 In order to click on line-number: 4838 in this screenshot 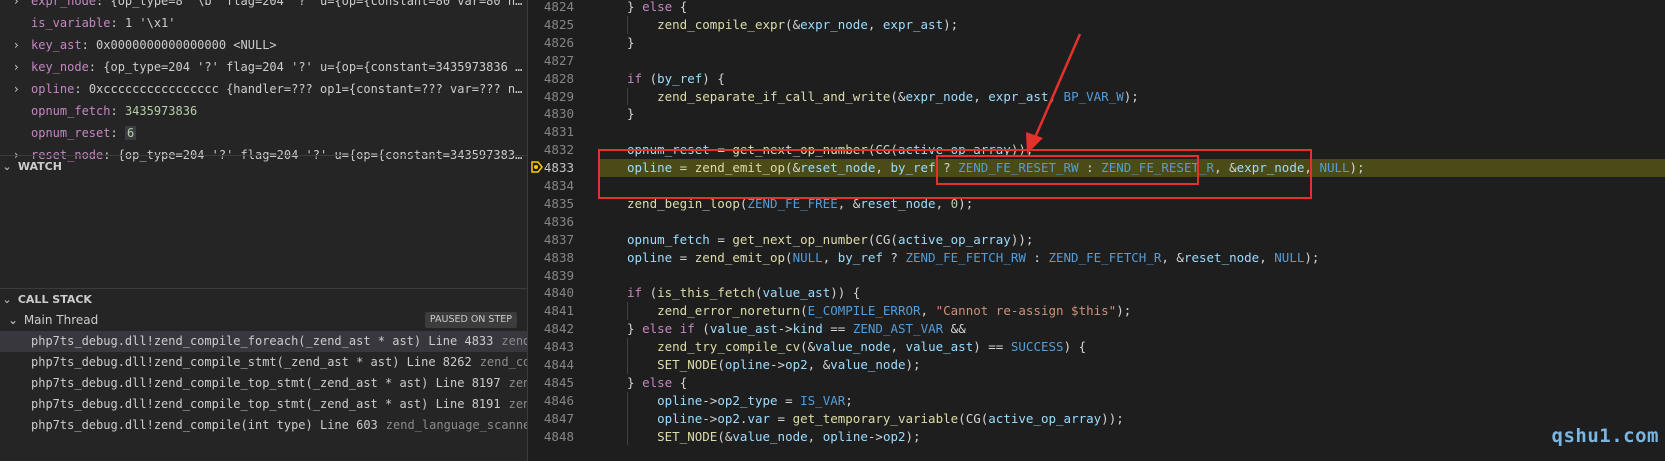, I will do `click(544, 258)`.